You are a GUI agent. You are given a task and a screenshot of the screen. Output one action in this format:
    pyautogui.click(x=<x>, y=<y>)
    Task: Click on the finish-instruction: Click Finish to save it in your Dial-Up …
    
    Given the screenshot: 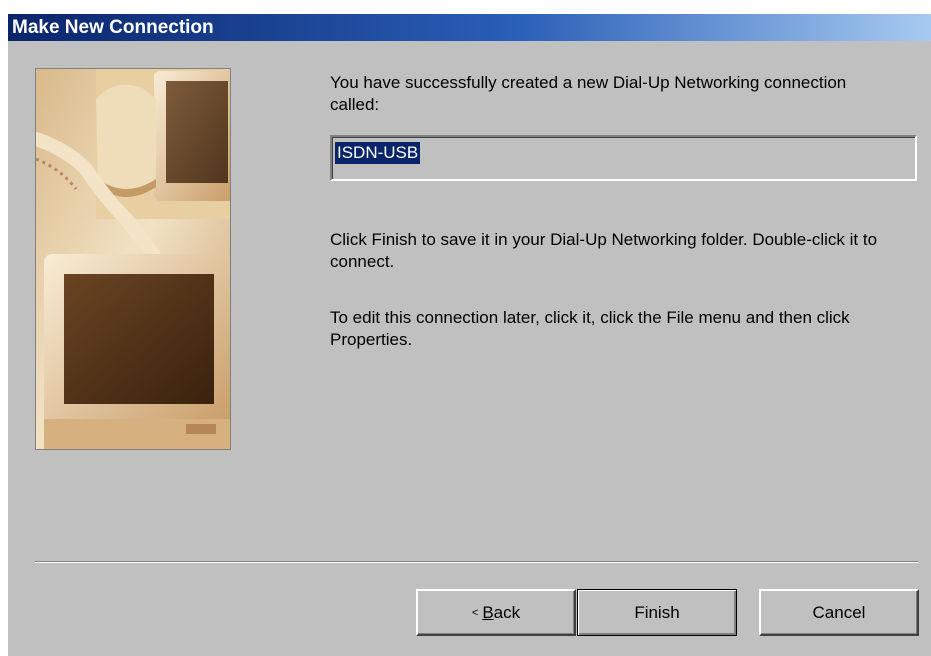 What is the action you would take?
    pyautogui.click(x=604, y=250)
    